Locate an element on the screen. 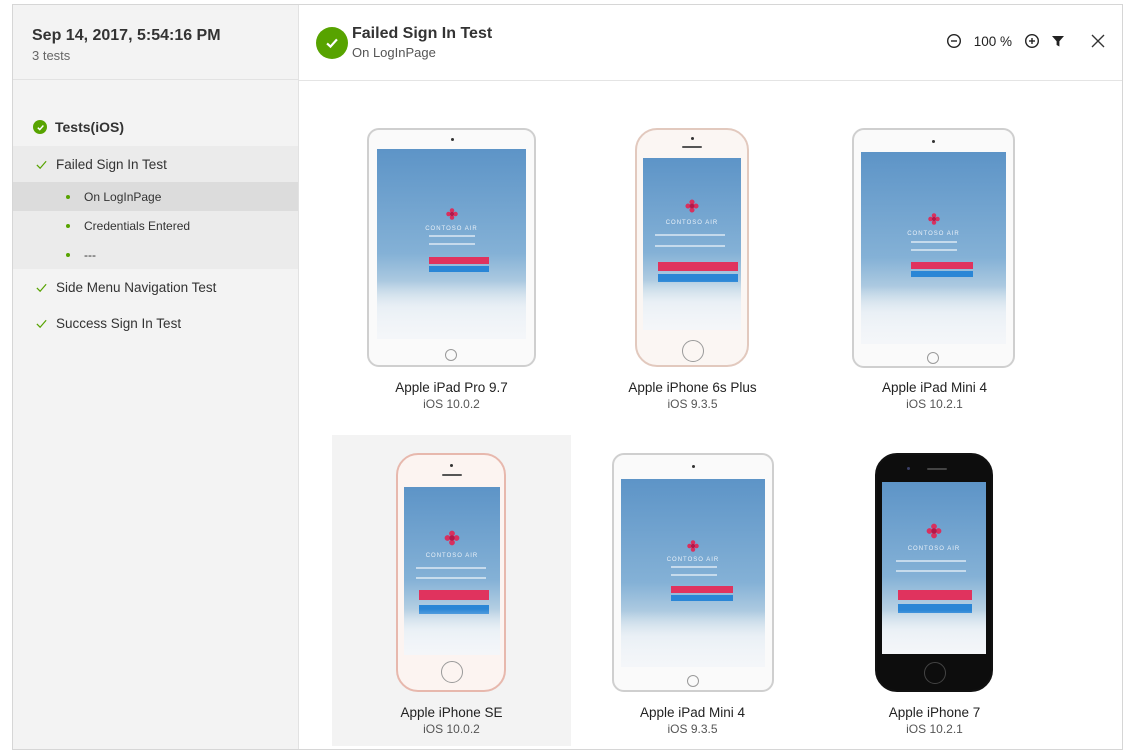 This screenshot has width=1123, height=752. run-test-count: 3 tests is located at coordinates (51, 55).